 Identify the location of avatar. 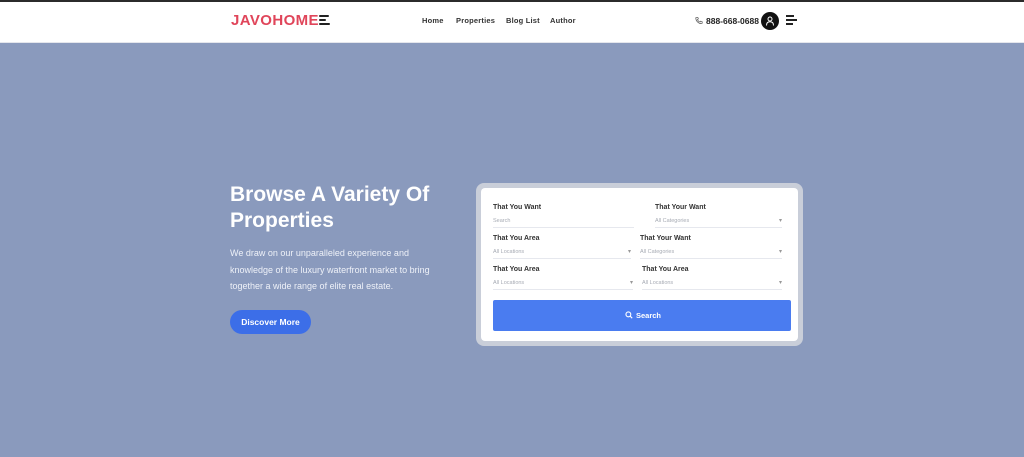
(770, 21).